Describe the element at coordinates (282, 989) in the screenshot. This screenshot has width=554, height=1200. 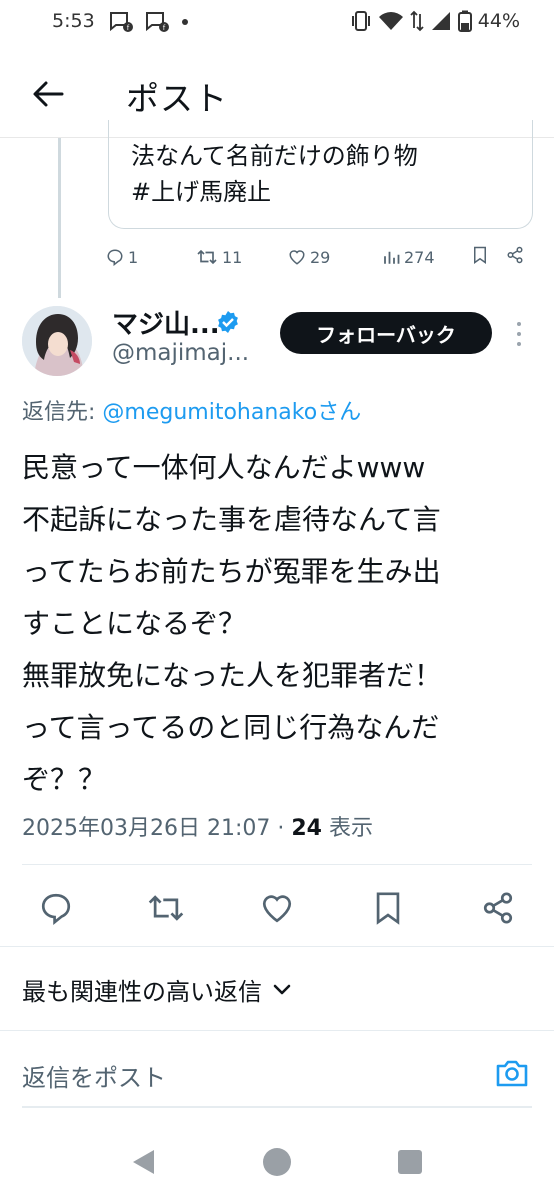
I see `chevron-down-icon` at that location.